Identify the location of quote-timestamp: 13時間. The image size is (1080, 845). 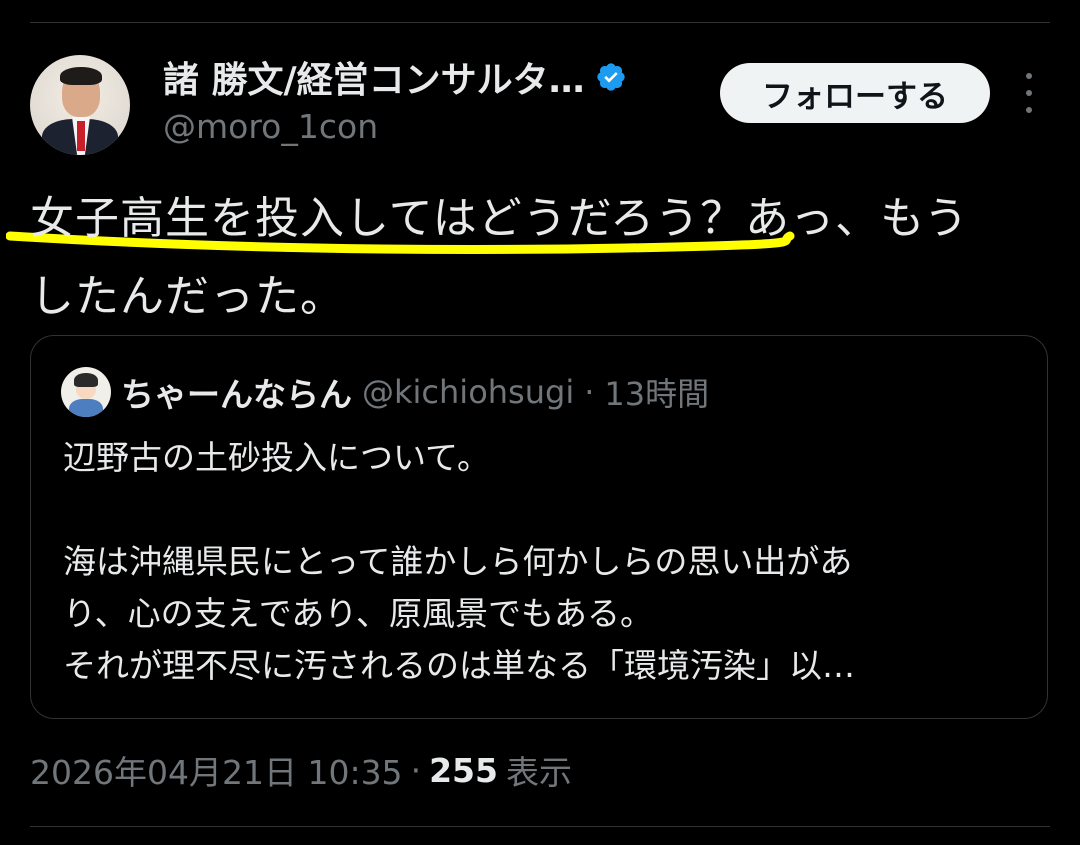
(657, 394).